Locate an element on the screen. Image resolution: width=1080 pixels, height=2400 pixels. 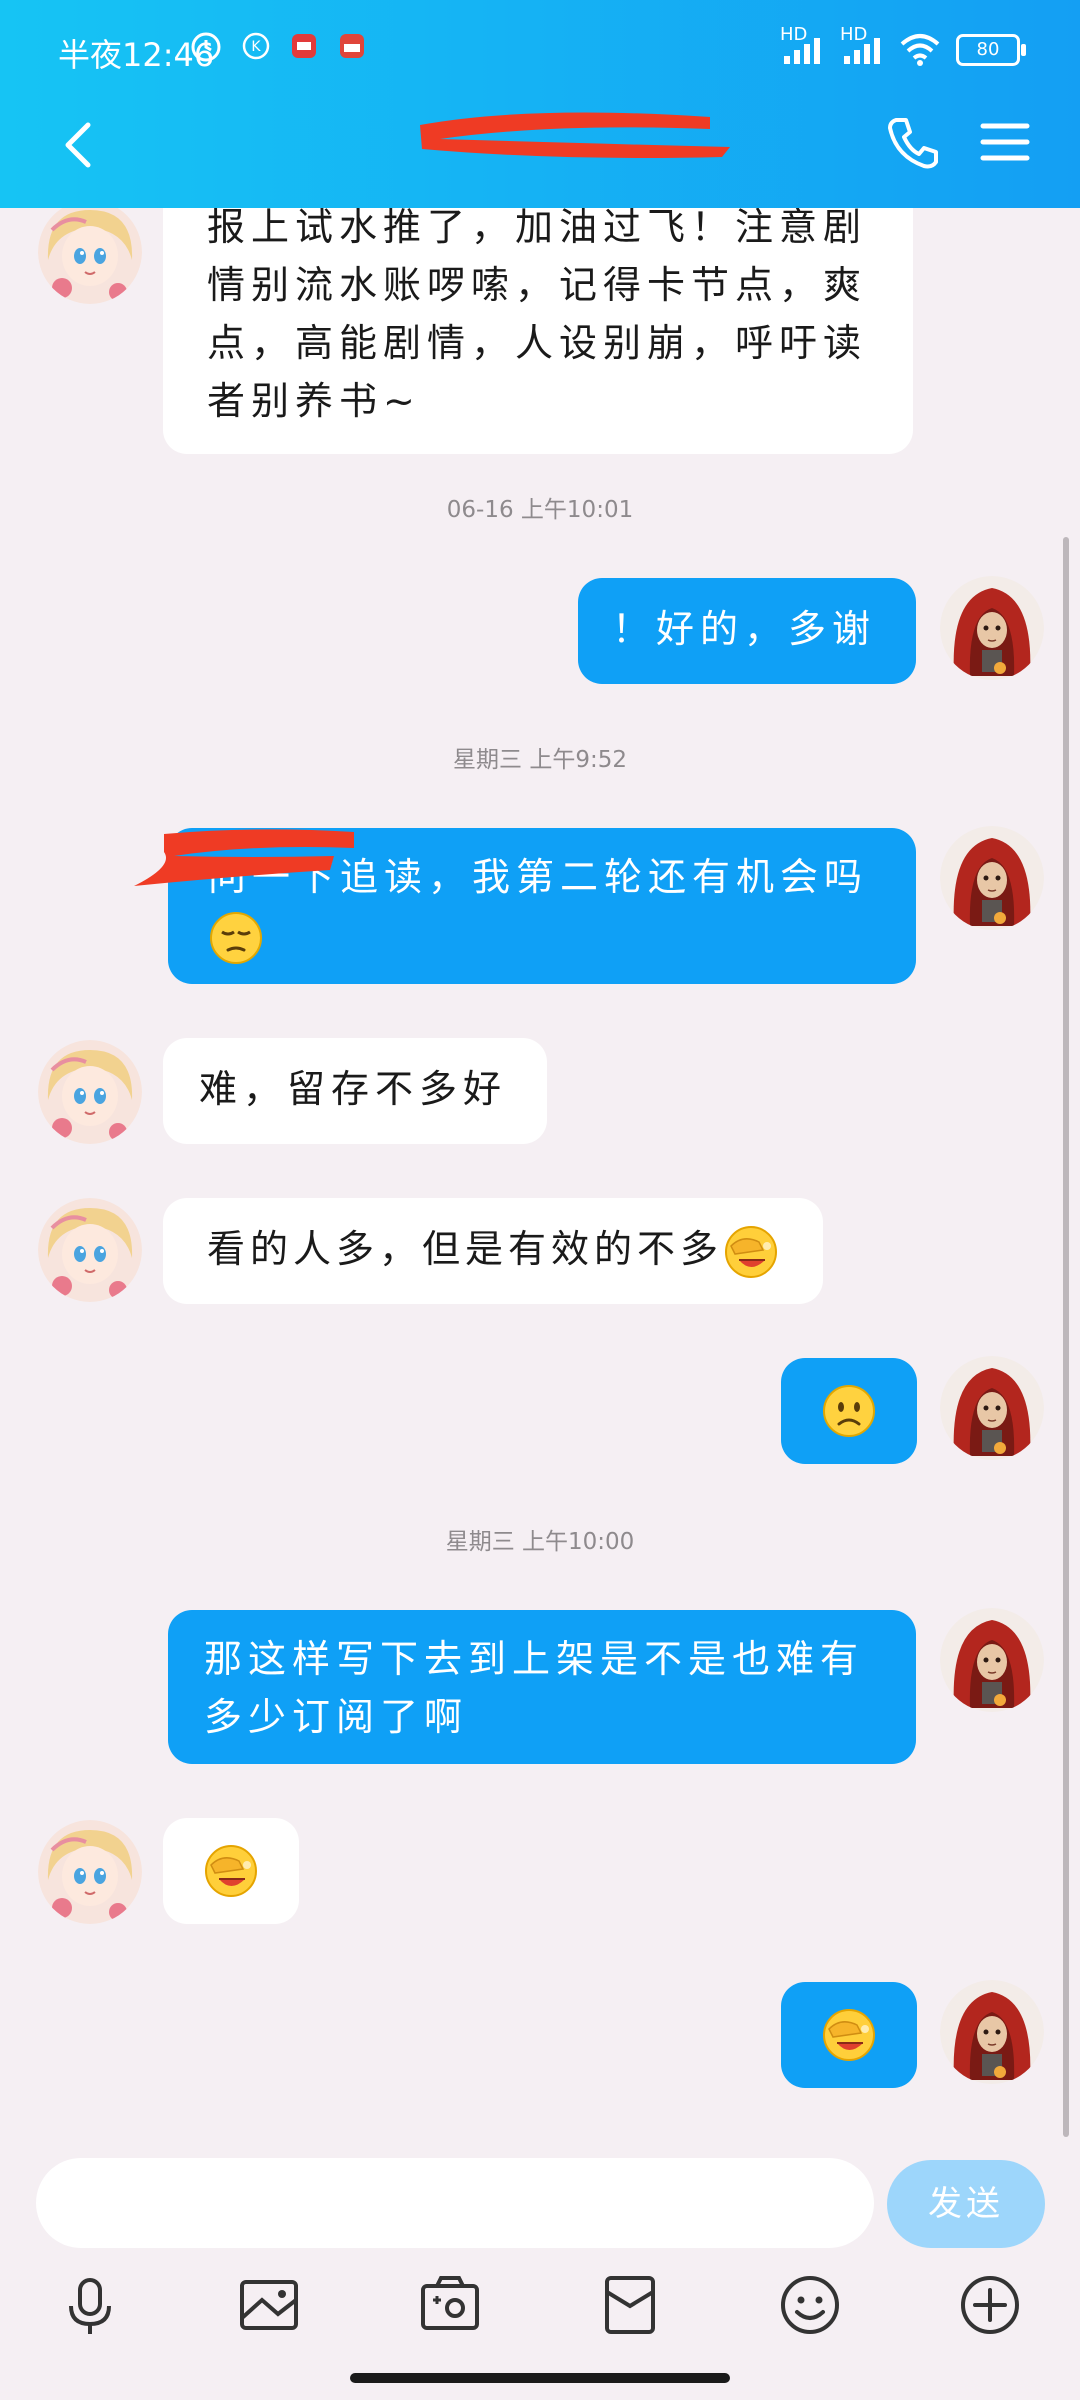
send-button: 发送 is located at coordinates (966, 2204).